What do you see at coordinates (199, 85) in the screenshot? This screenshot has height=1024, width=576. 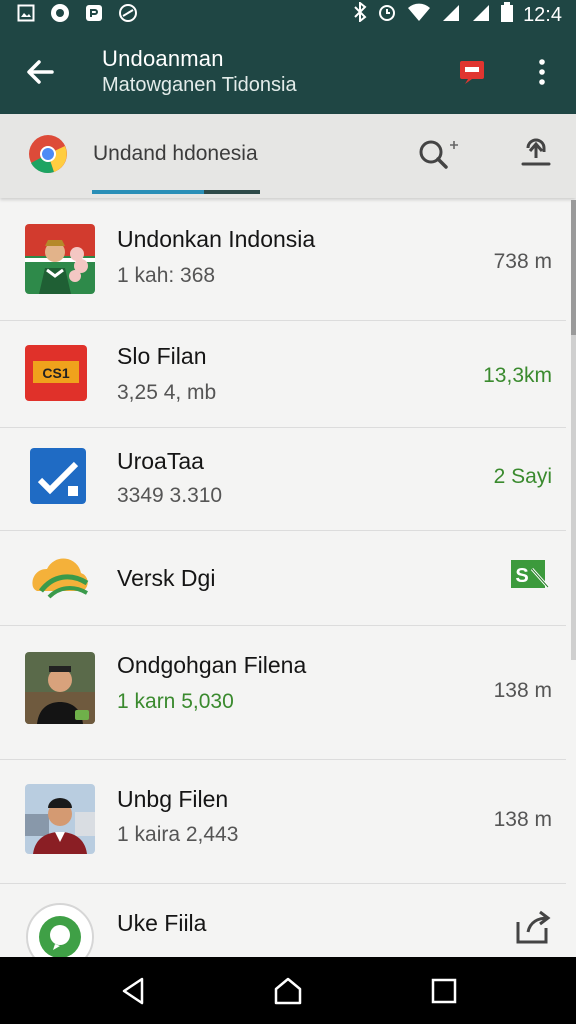 I see `page-subtitle: Matowganen Tidonsia` at bounding box center [199, 85].